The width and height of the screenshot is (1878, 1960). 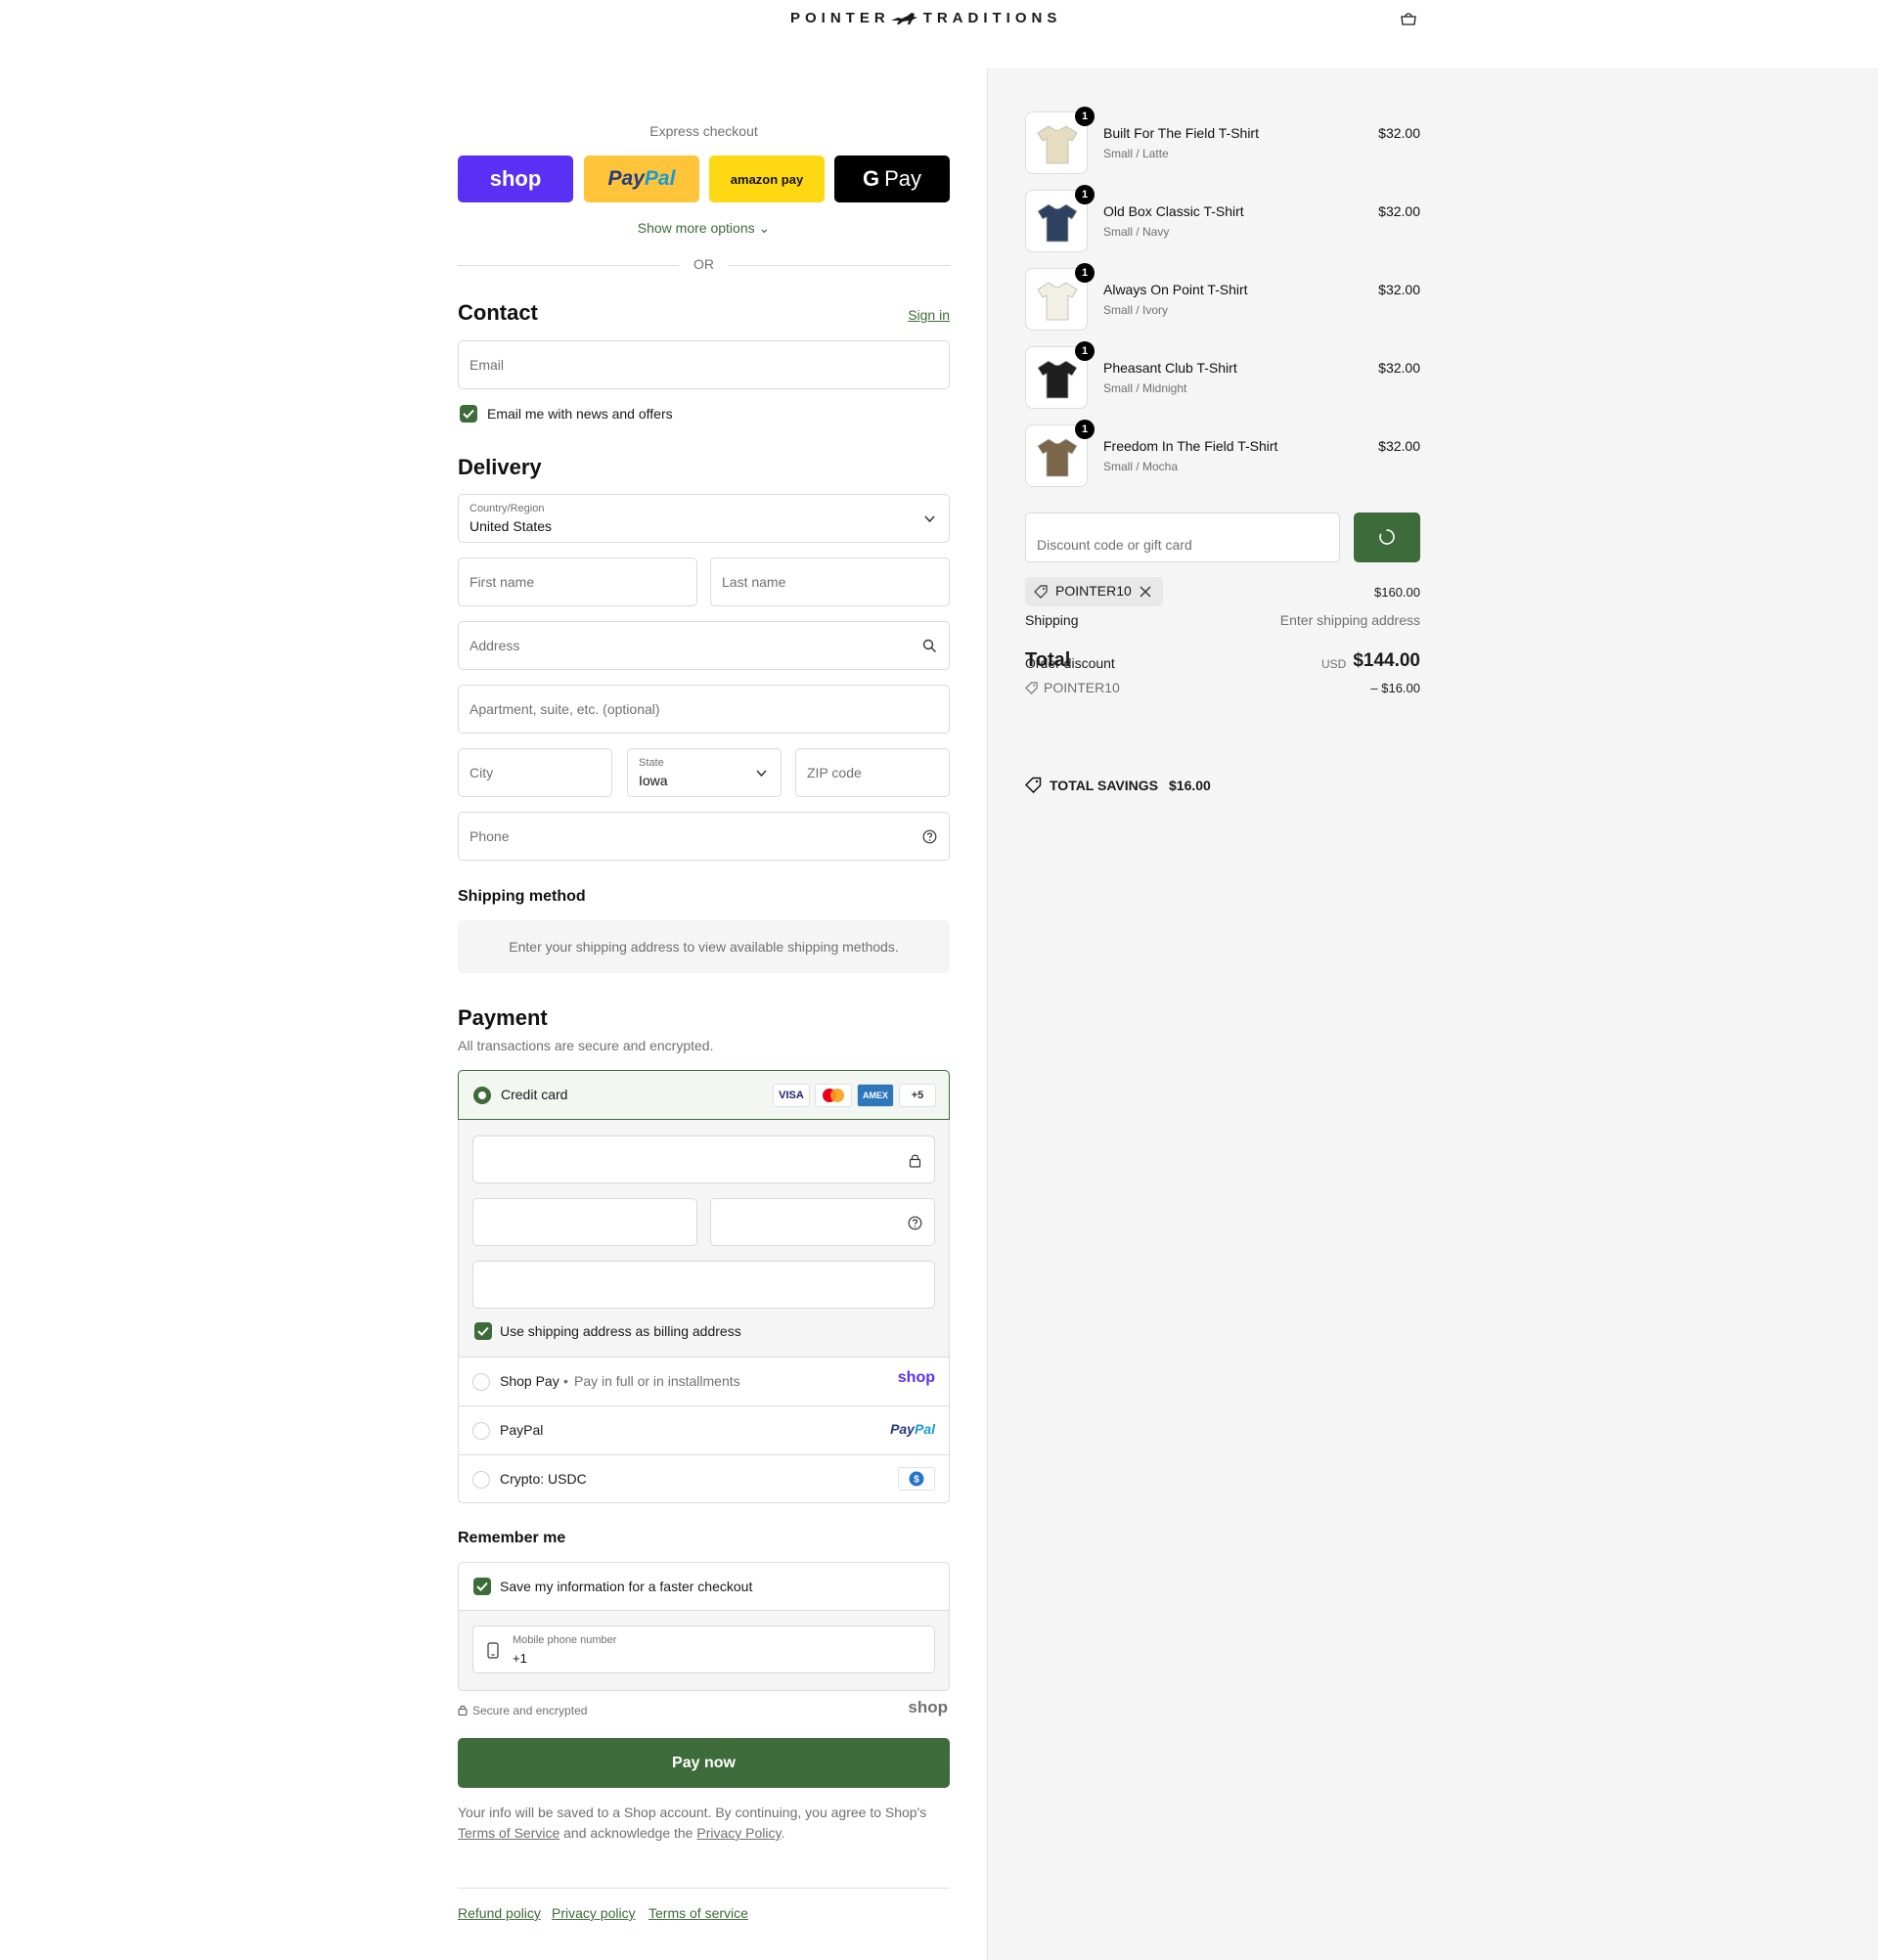 What do you see at coordinates (916, 1377) in the screenshot?
I see `shop-pay-logo: shop` at bounding box center [916, 1377].